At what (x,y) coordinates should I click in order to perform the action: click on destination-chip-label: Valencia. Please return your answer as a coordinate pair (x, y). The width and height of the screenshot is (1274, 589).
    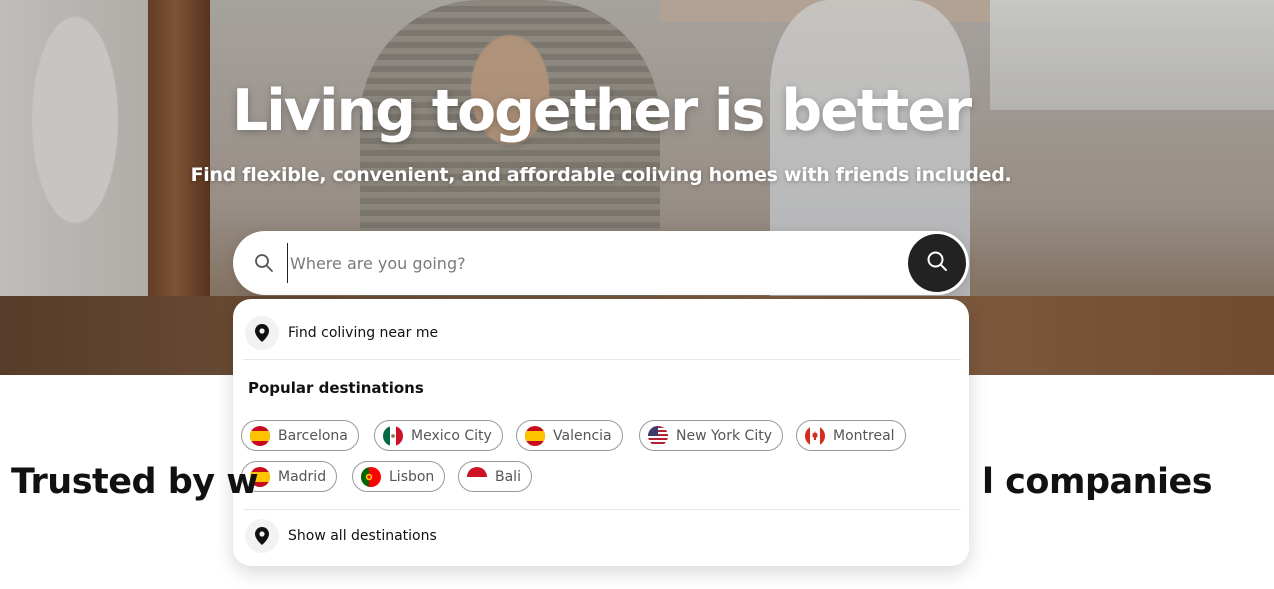
    Looking at the image, I should click on (582, 435).